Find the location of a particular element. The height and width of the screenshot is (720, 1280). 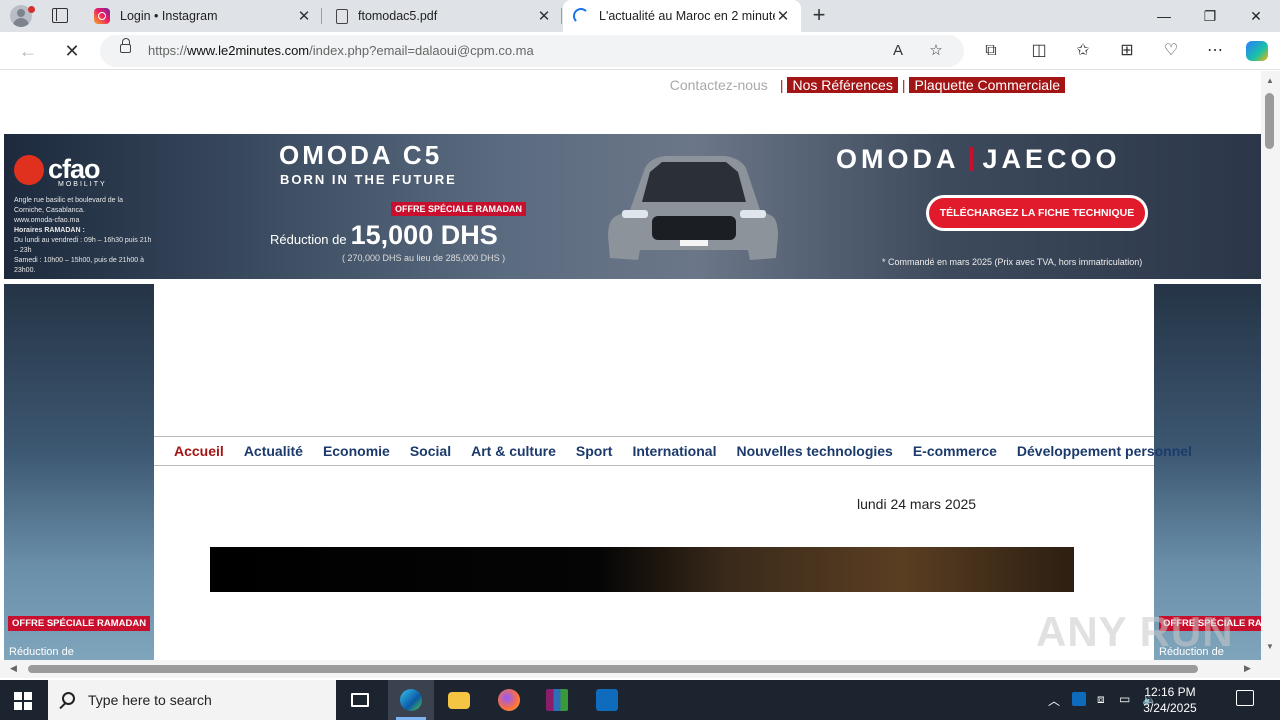

network-icon: ▭ is located at coordinates (1124, 699).